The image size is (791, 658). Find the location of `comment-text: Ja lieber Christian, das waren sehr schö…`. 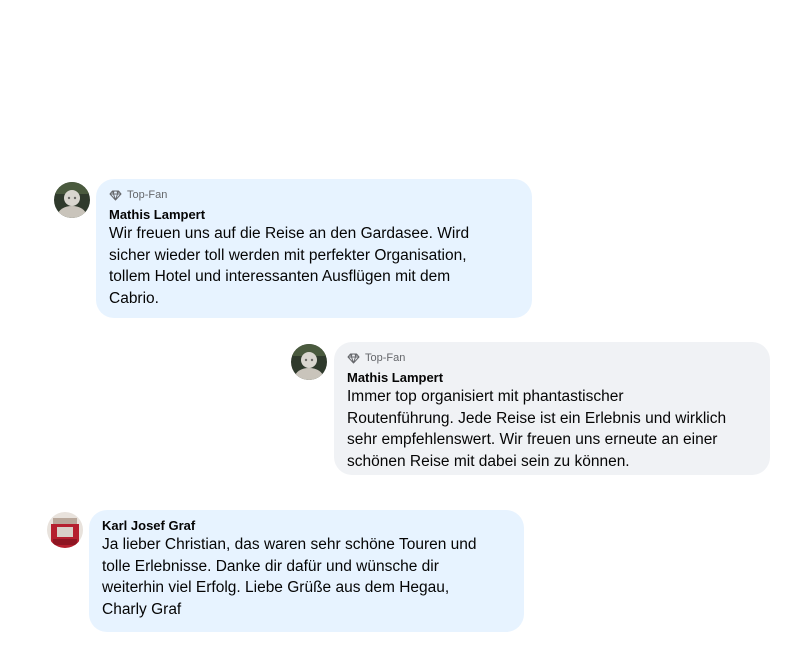

comment-text: Ja lieber Christian, das waren sehr schö… is located at coordinates (289, 577).